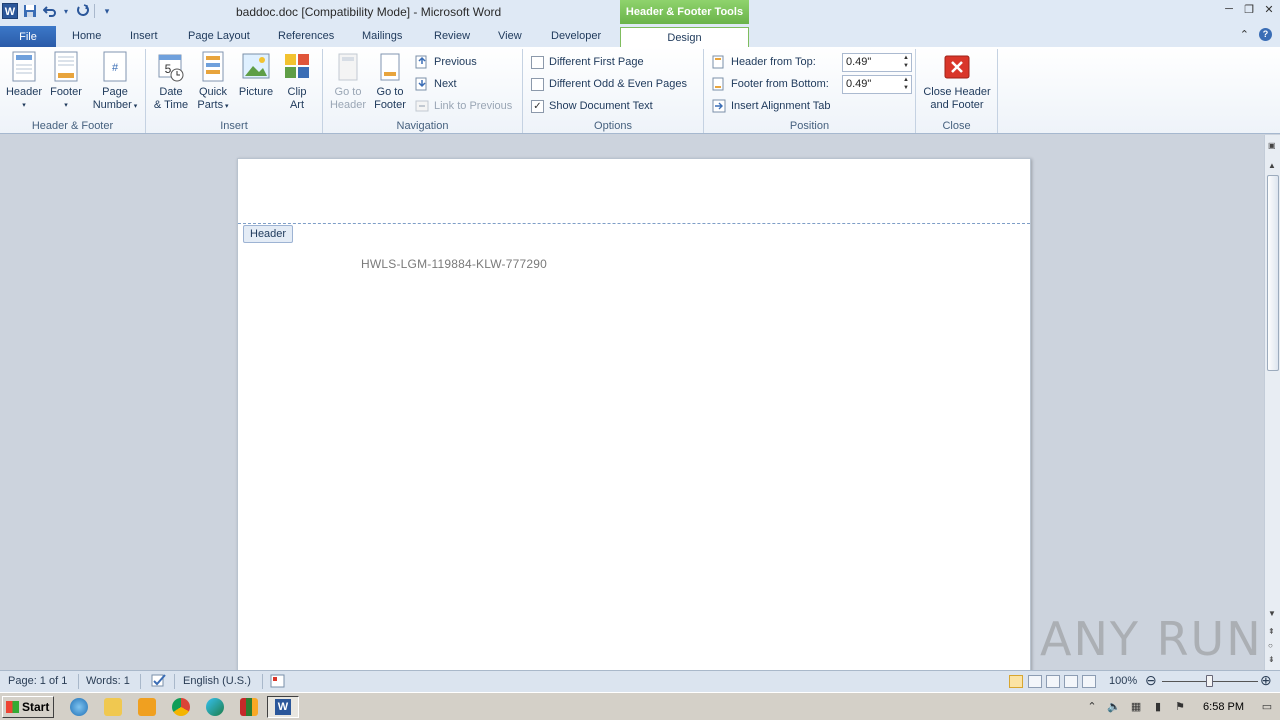  I want to click on file-explorer-icon, so click(113, 707).